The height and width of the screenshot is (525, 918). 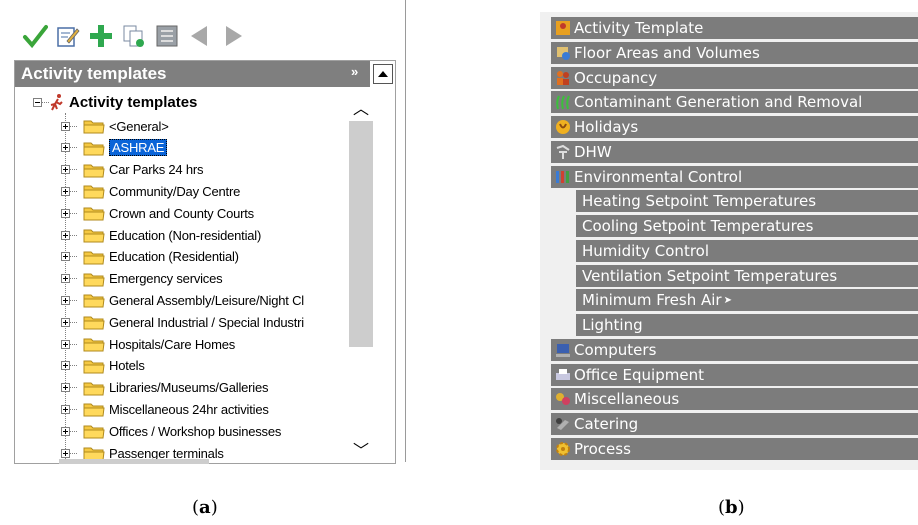 I want to click on tree-item-label: General Industrial / Special Industri, so click(x=206, y=322).